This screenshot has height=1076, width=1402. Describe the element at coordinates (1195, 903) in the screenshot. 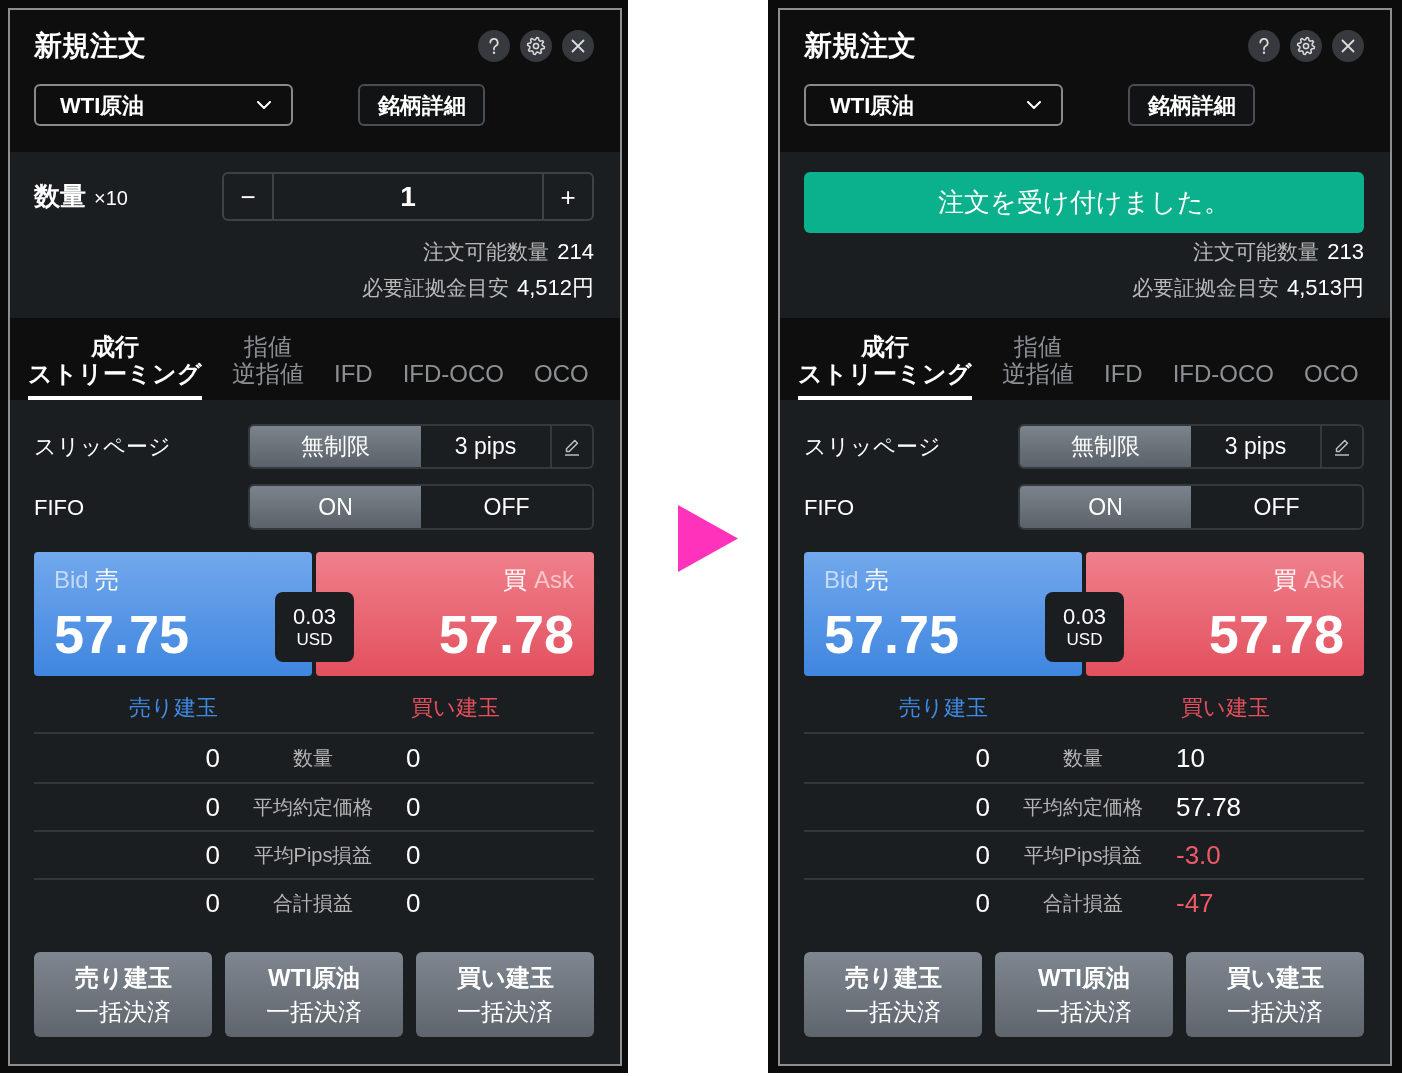

I see `buy-position-value: -47` at that location.